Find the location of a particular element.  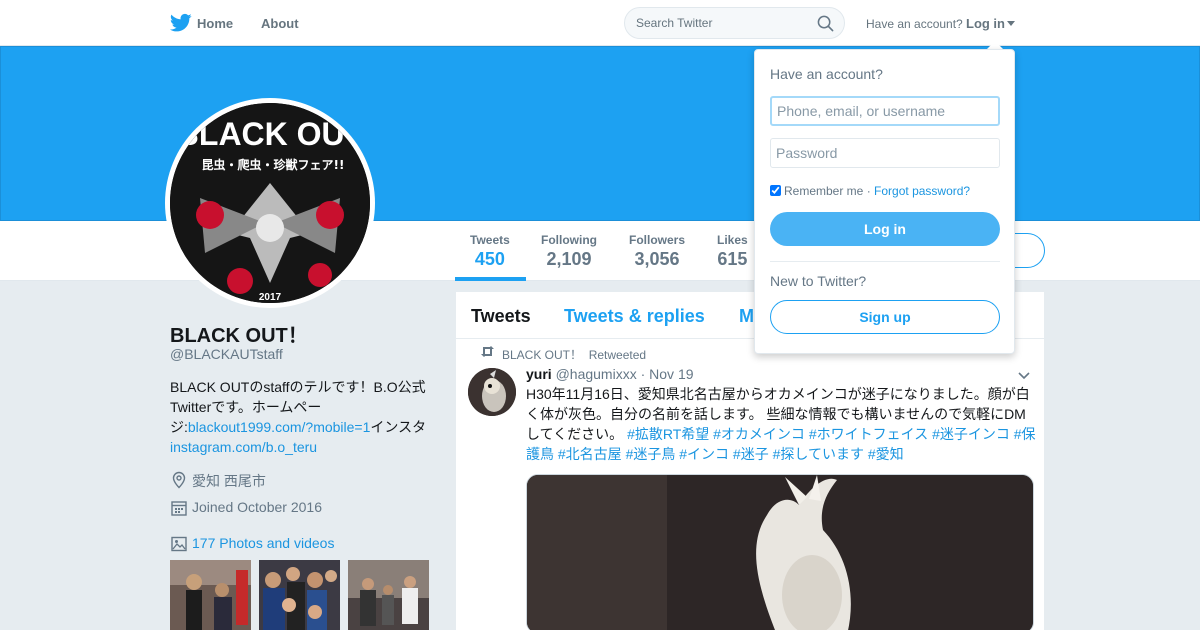

stat-value: 615 is located at coordinates (732, 259).